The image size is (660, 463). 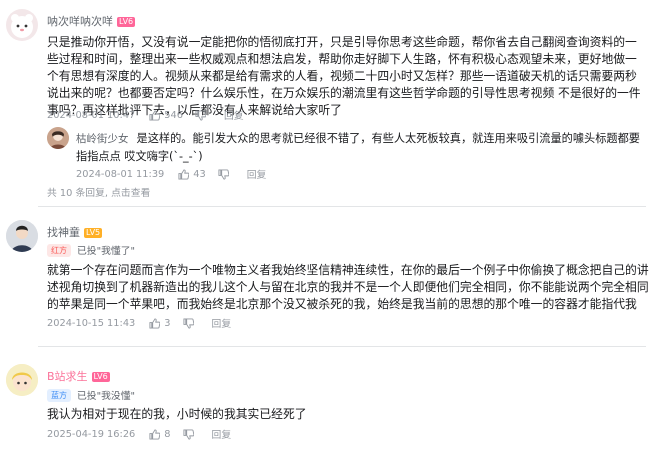 What do you see at coordinates (171, 174) in the screenshot?
I see `sub-reply-meta: 2024-08-01 11:39 43 回复` at bounding box center [171, 174].